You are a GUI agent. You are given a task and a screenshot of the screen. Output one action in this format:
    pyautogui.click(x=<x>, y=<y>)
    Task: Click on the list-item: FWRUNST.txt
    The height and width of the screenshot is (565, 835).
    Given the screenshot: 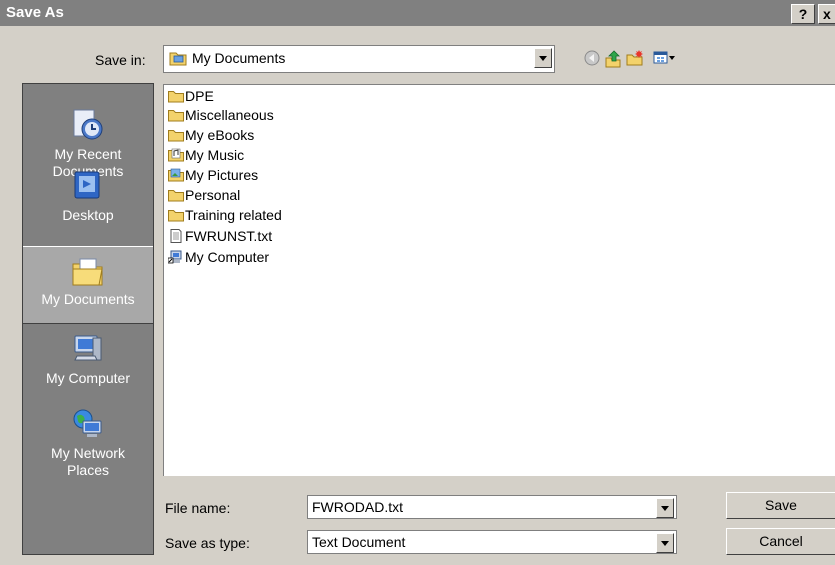 What is the action you would take?
    pyautogui.click(x=220, y=237)
    